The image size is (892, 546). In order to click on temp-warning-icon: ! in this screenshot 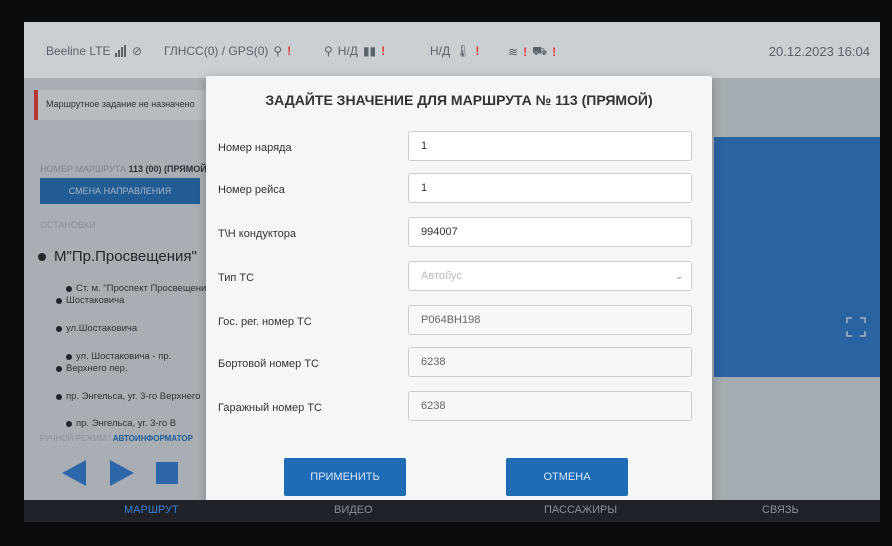, I will do `click(383, 51)`.